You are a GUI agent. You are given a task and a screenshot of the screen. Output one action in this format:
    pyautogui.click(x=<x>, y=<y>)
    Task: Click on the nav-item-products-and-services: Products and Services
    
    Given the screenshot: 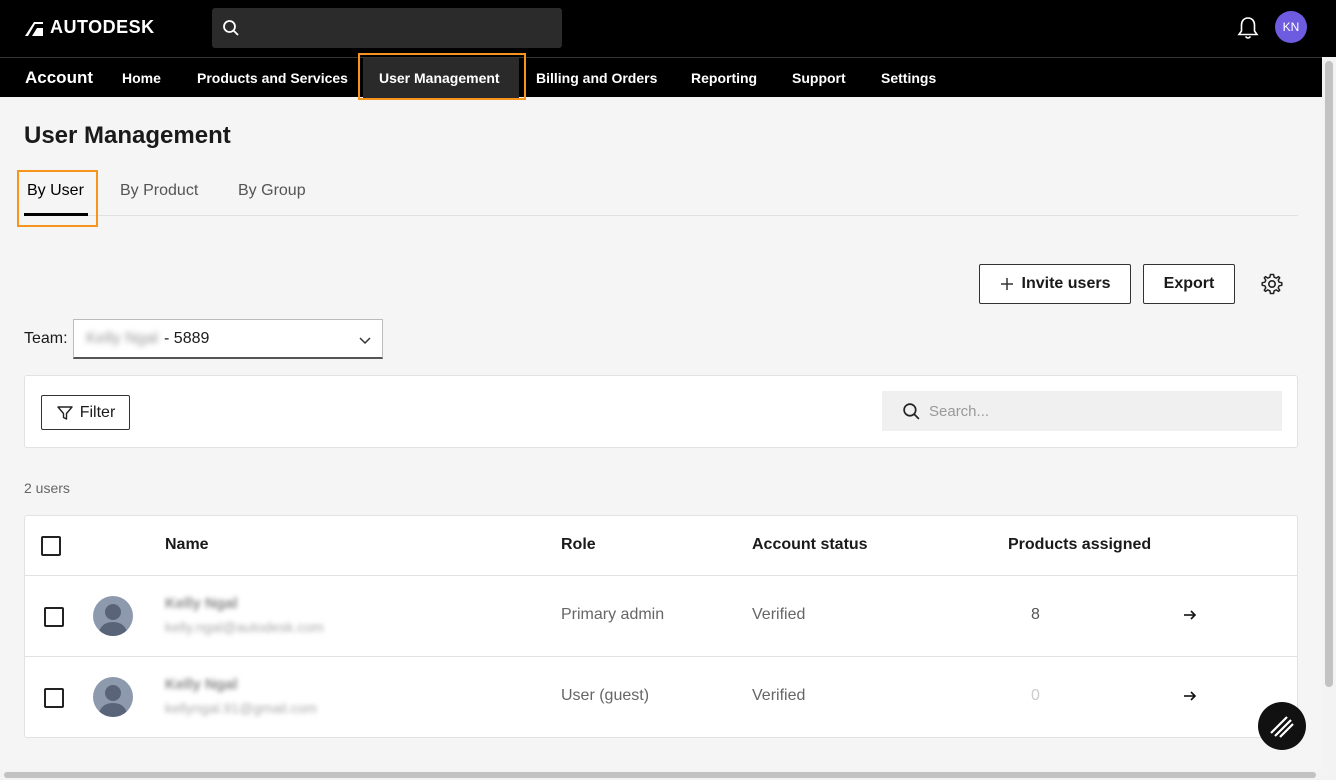 What is the action you would take?
    pyautogui.click(x=272, y=78)
    